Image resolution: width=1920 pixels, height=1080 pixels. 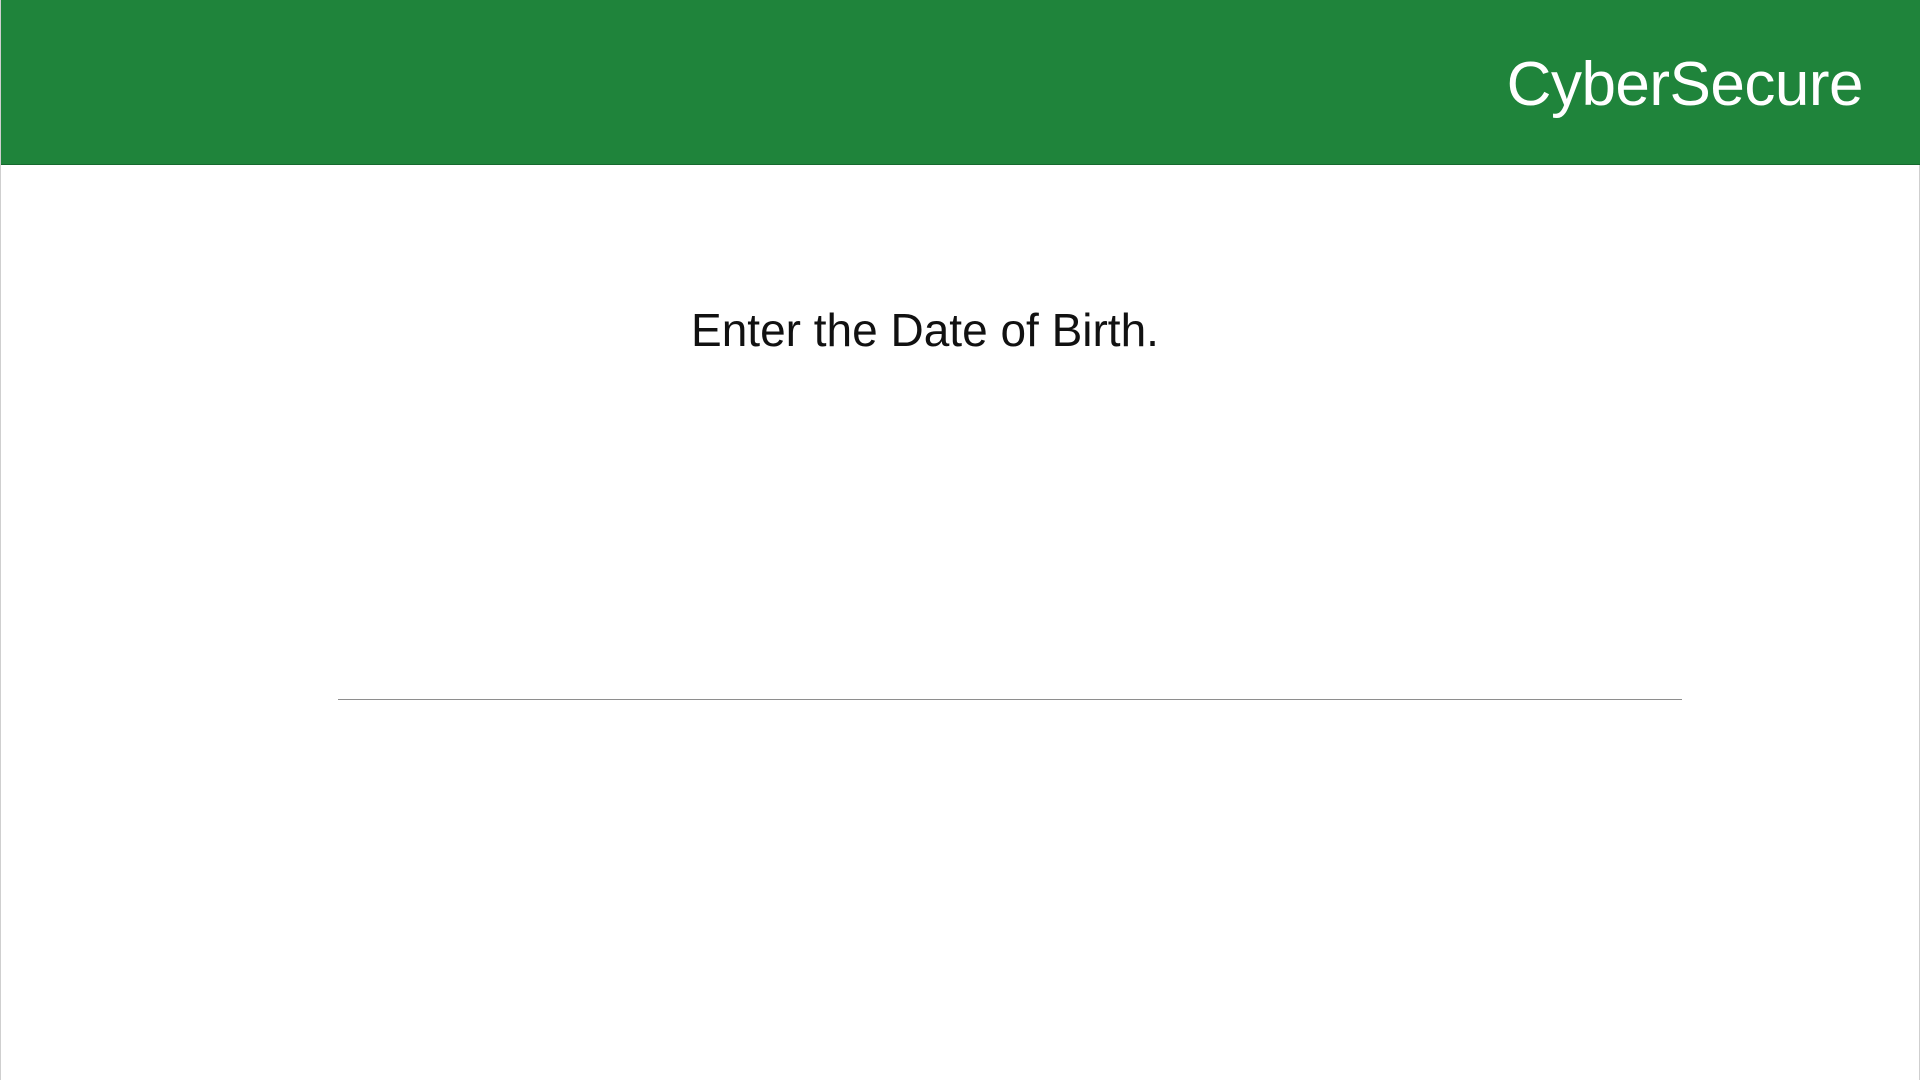 I want to click on brand-name: CyberSecure, so click(x=1685, y=84).